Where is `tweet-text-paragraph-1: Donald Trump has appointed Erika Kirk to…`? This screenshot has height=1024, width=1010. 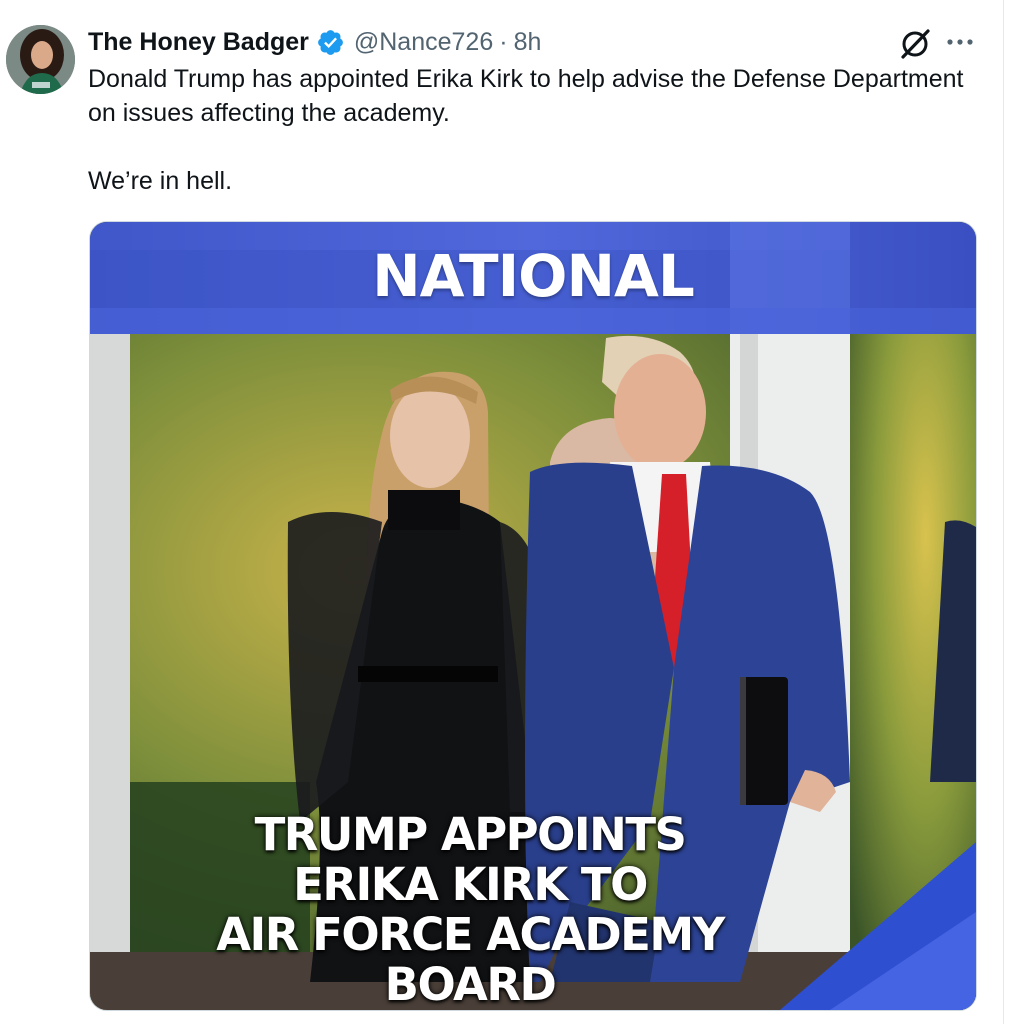 tweet-text-paragraph-1: Donald Trump has appointed Erika Kirk to… is located at coordinates (526, 96).